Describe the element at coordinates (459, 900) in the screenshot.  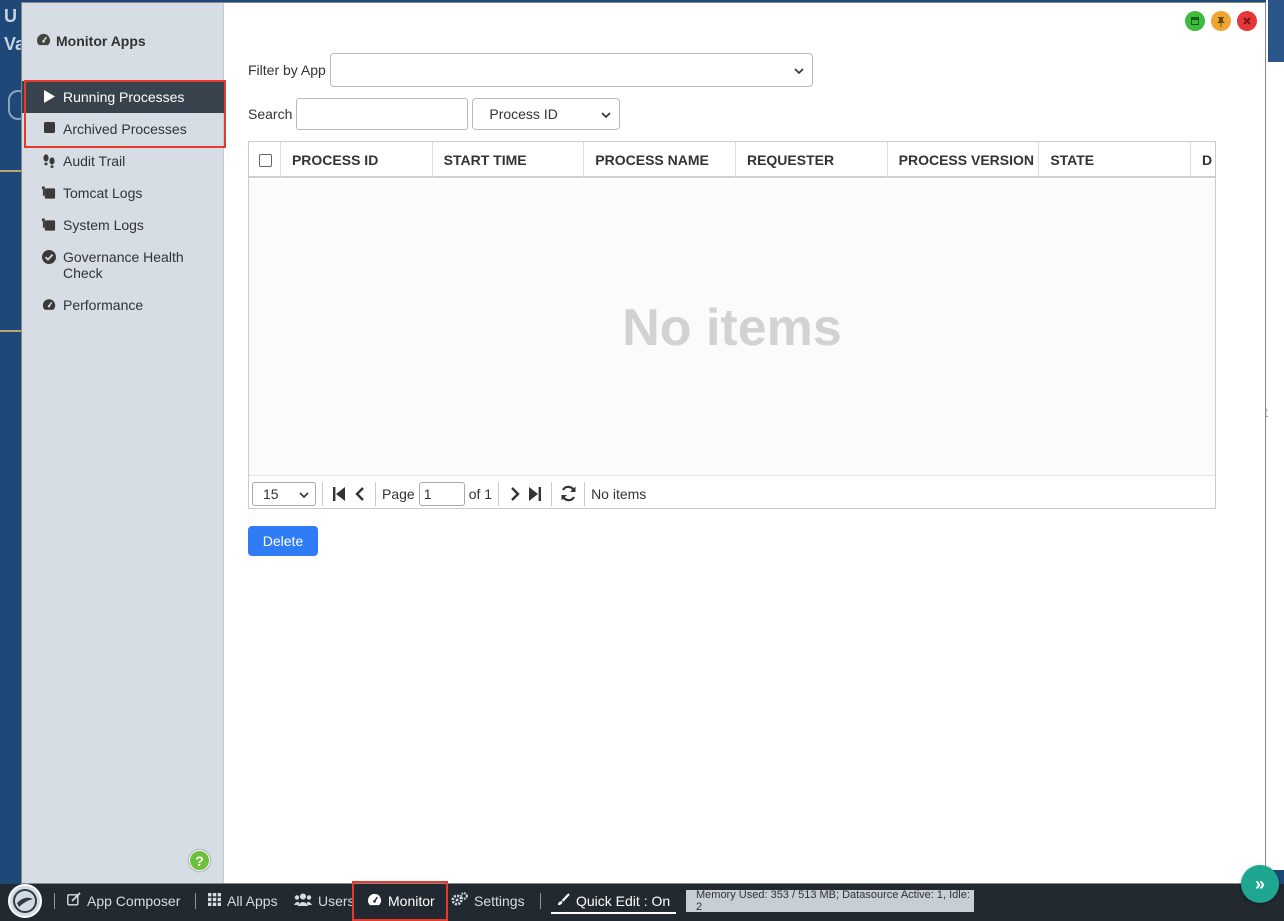
I see `gears-icon` at that location.